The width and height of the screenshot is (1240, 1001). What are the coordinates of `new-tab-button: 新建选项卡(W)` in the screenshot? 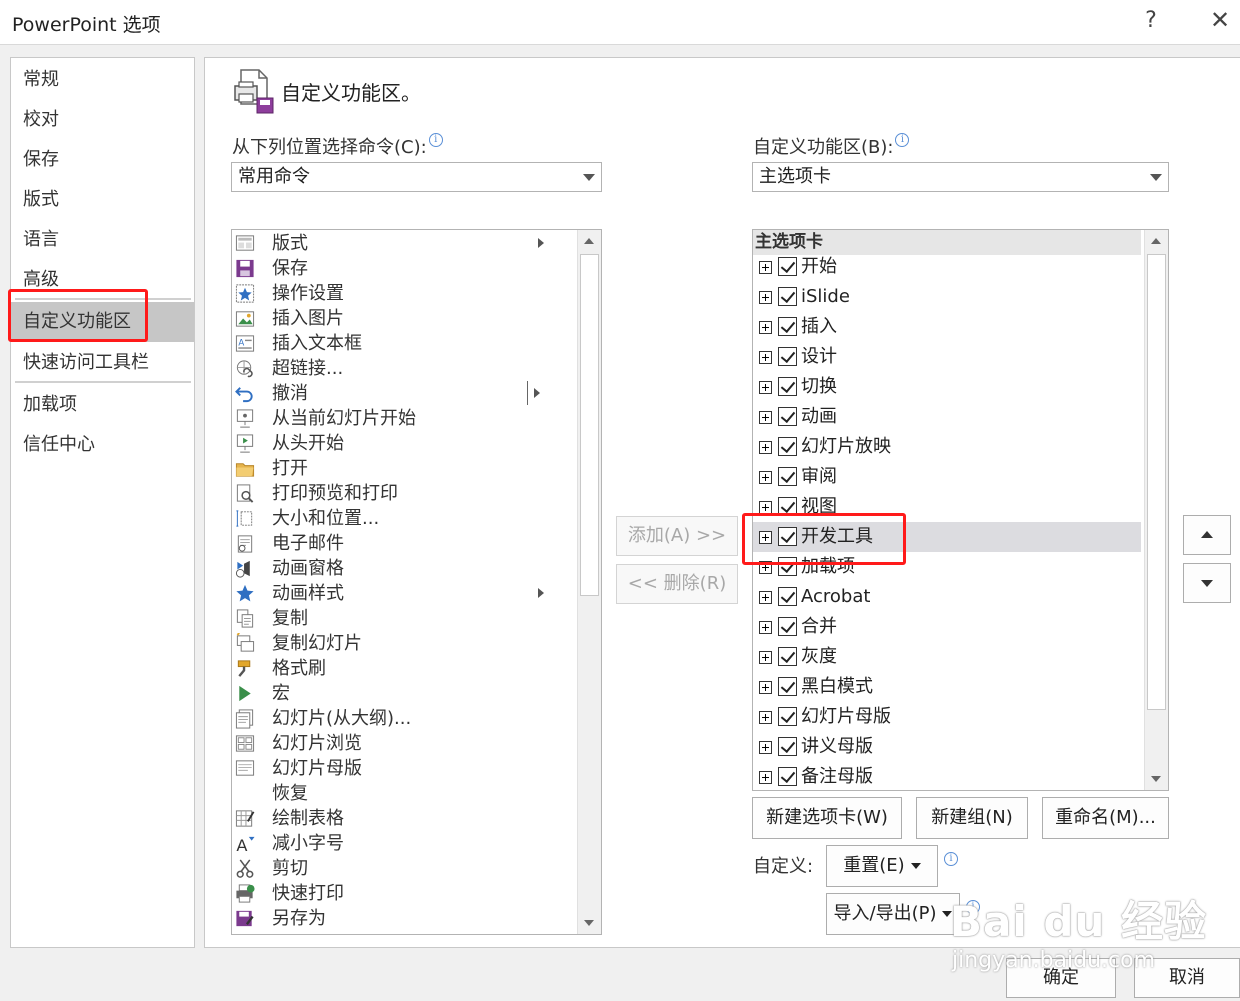 It's located at (827, 818).